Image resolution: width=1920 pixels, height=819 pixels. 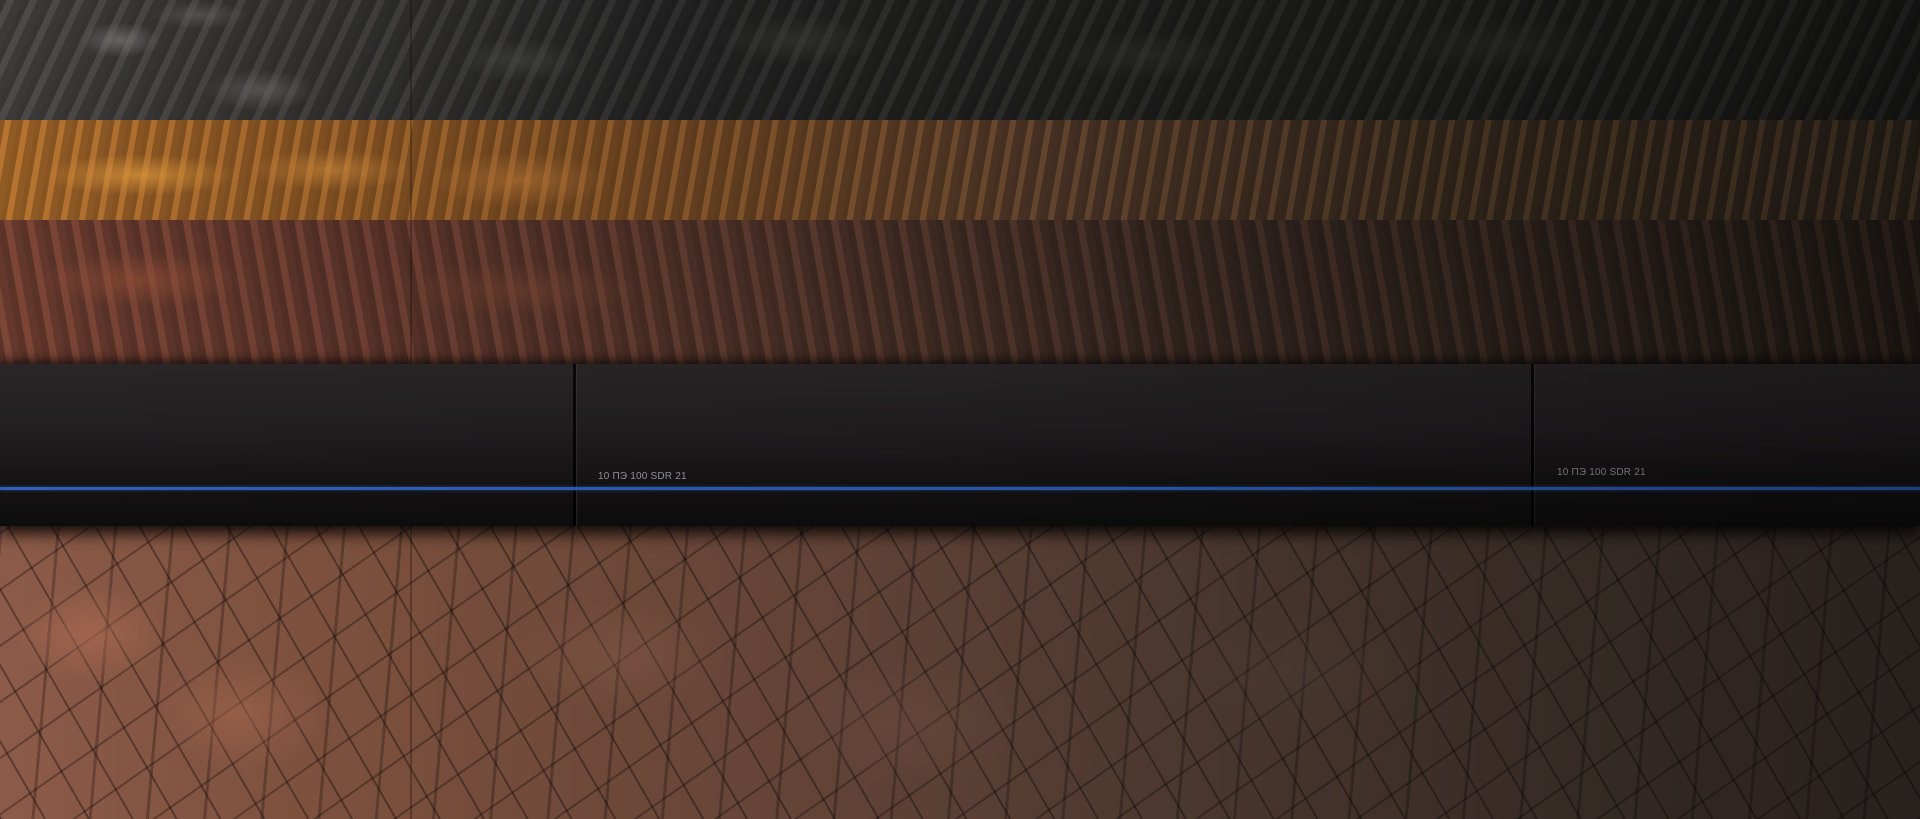 What do you see at coordinates (960, 175) in the screenshot?
I see `clay-layer` at bounding box center [960, 175].